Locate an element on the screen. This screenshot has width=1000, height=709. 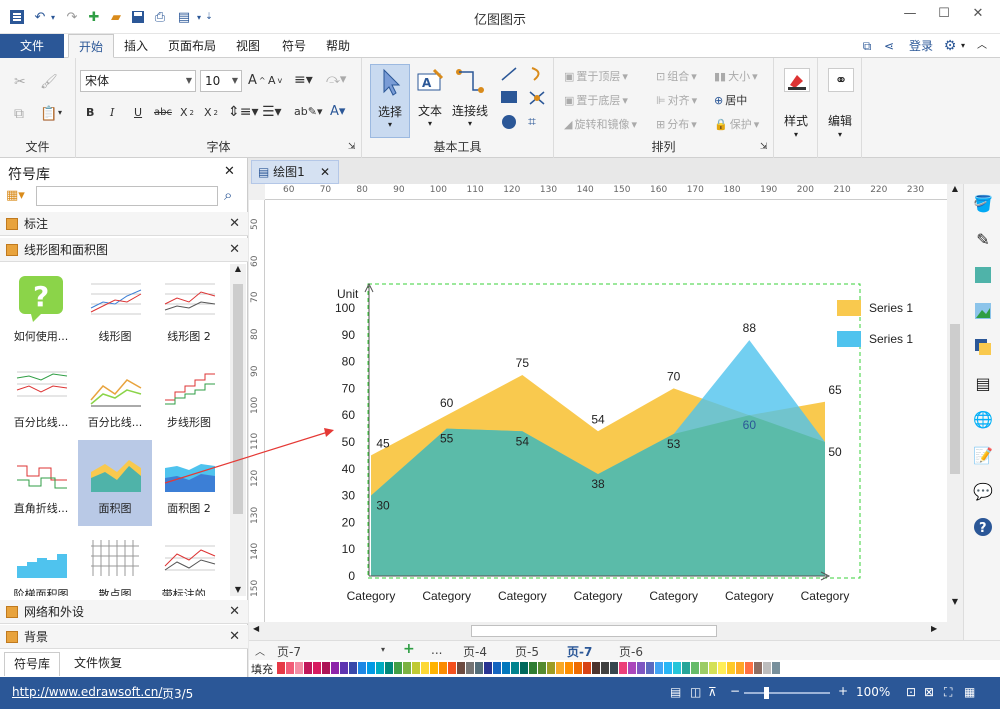
rotate-mirror-button: ◢ 旋转和镜像 ▾ is located at coordinates (600, 124).